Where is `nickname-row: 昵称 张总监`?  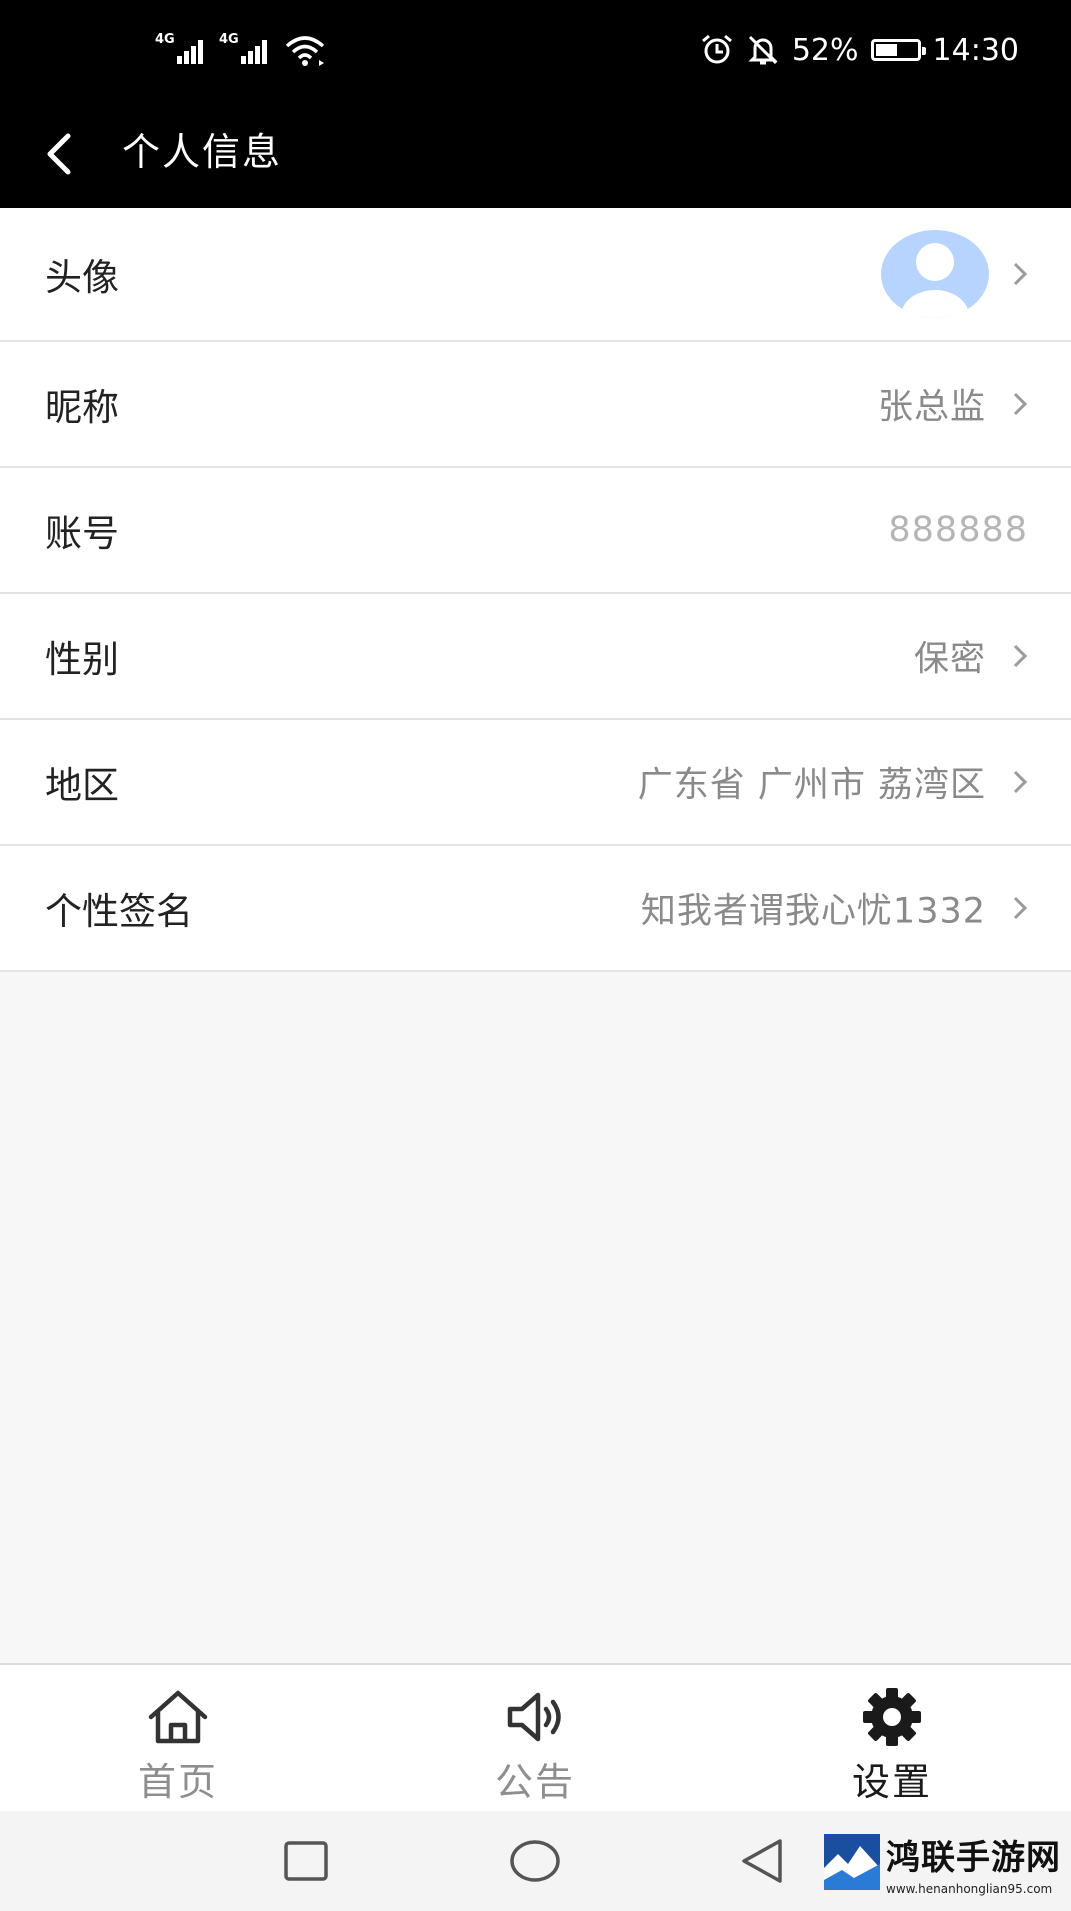 nickname-row: 昵称 张总监 is located at coordinates (535, 405).